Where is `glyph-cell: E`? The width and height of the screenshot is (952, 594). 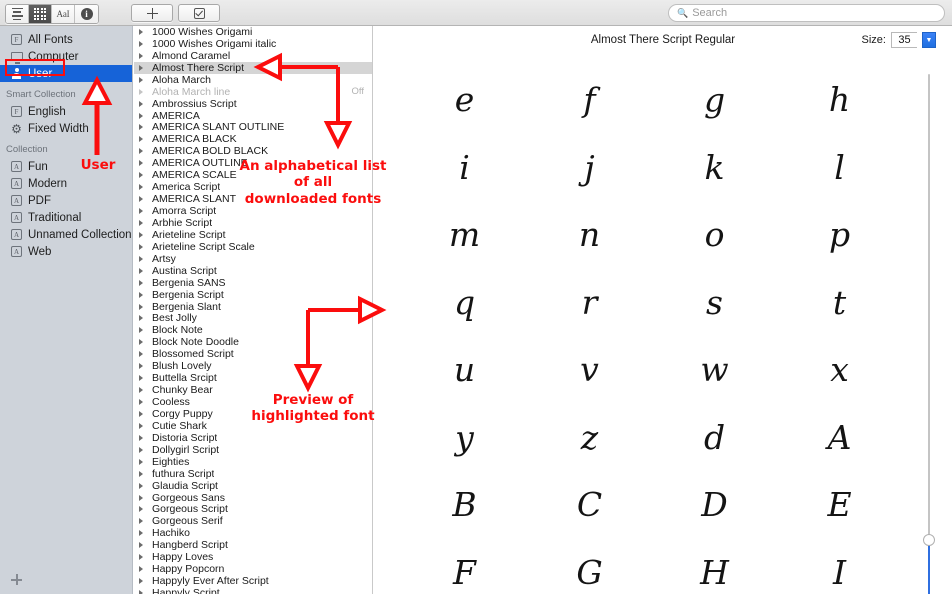
glyph-cell: E is located at coordinates (839, 505).